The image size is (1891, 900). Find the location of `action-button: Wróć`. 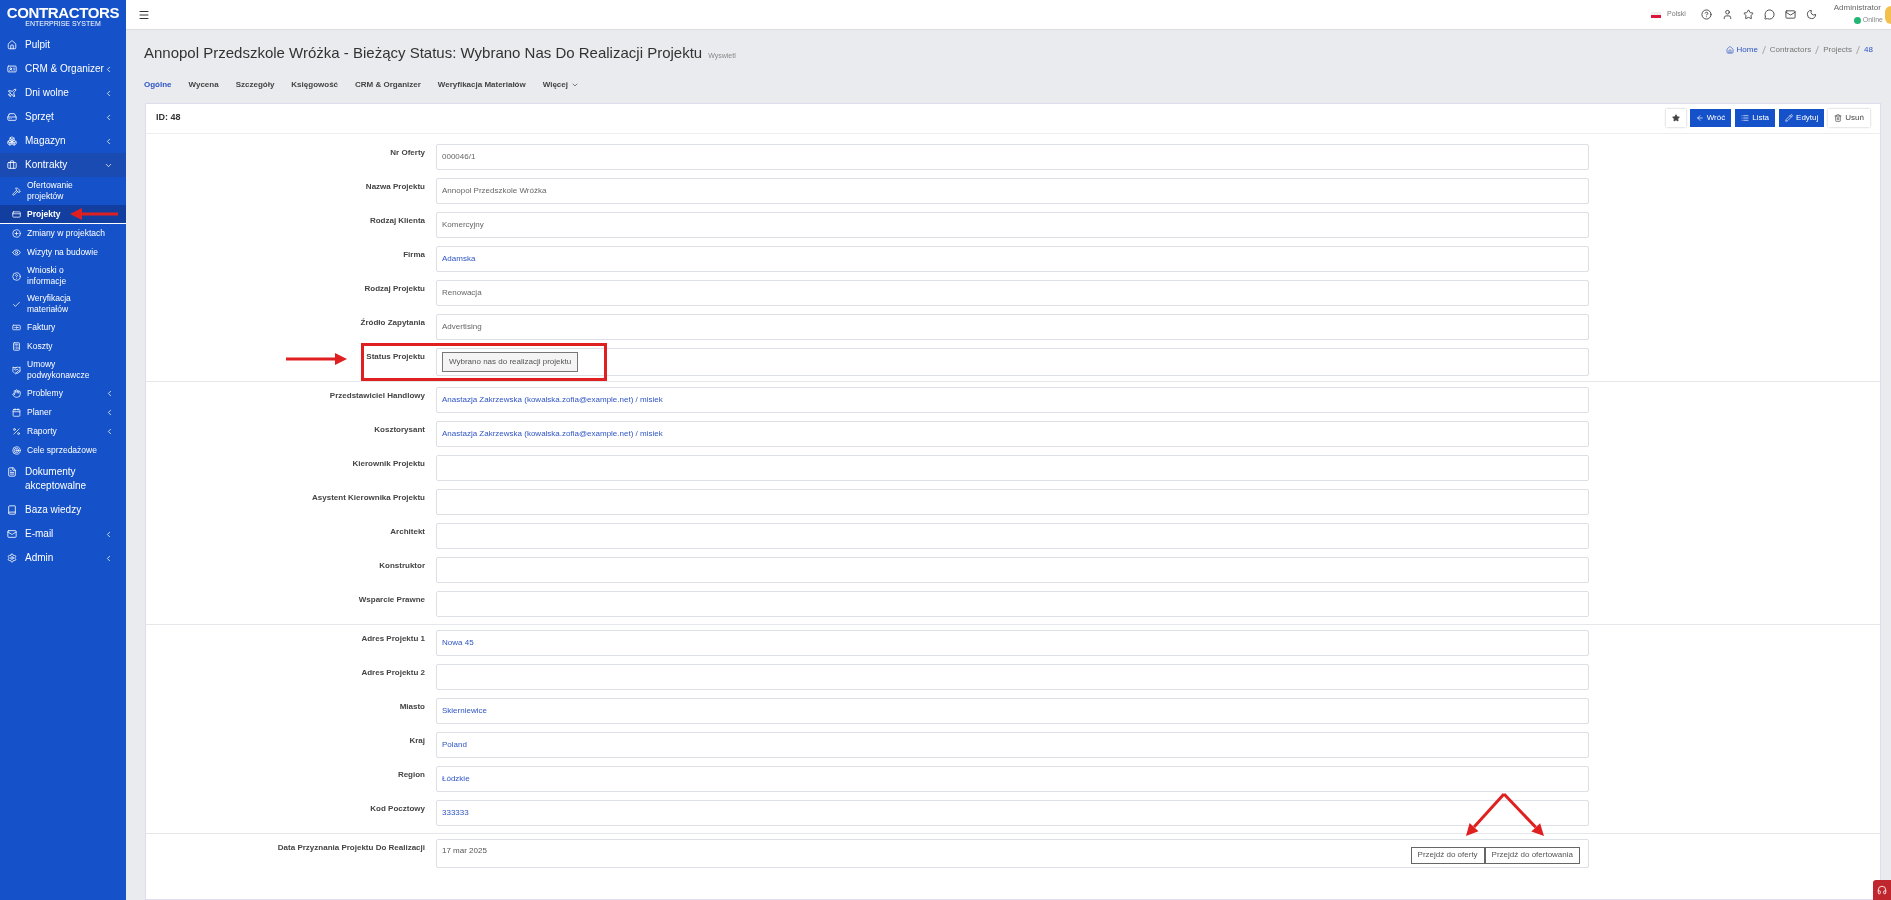

action-button: Wróć is located at coordinates (1710, 118).